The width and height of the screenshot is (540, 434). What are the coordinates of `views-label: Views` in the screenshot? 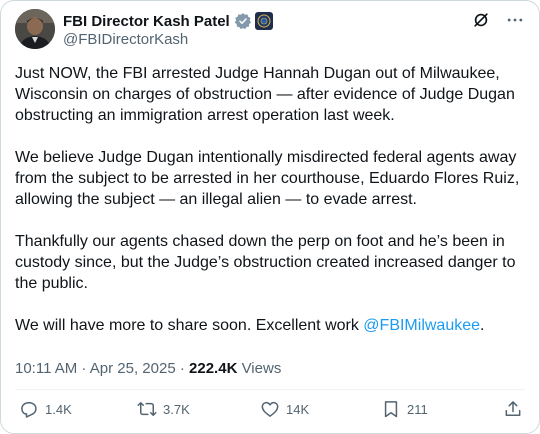 It's located at (259, 368).